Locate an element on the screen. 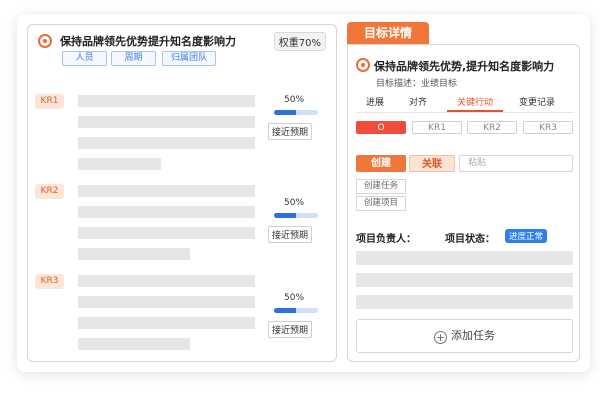 This screenshot has width=600, height=400. add-task-label: 添加任务 is located at coordinates (473, 335).